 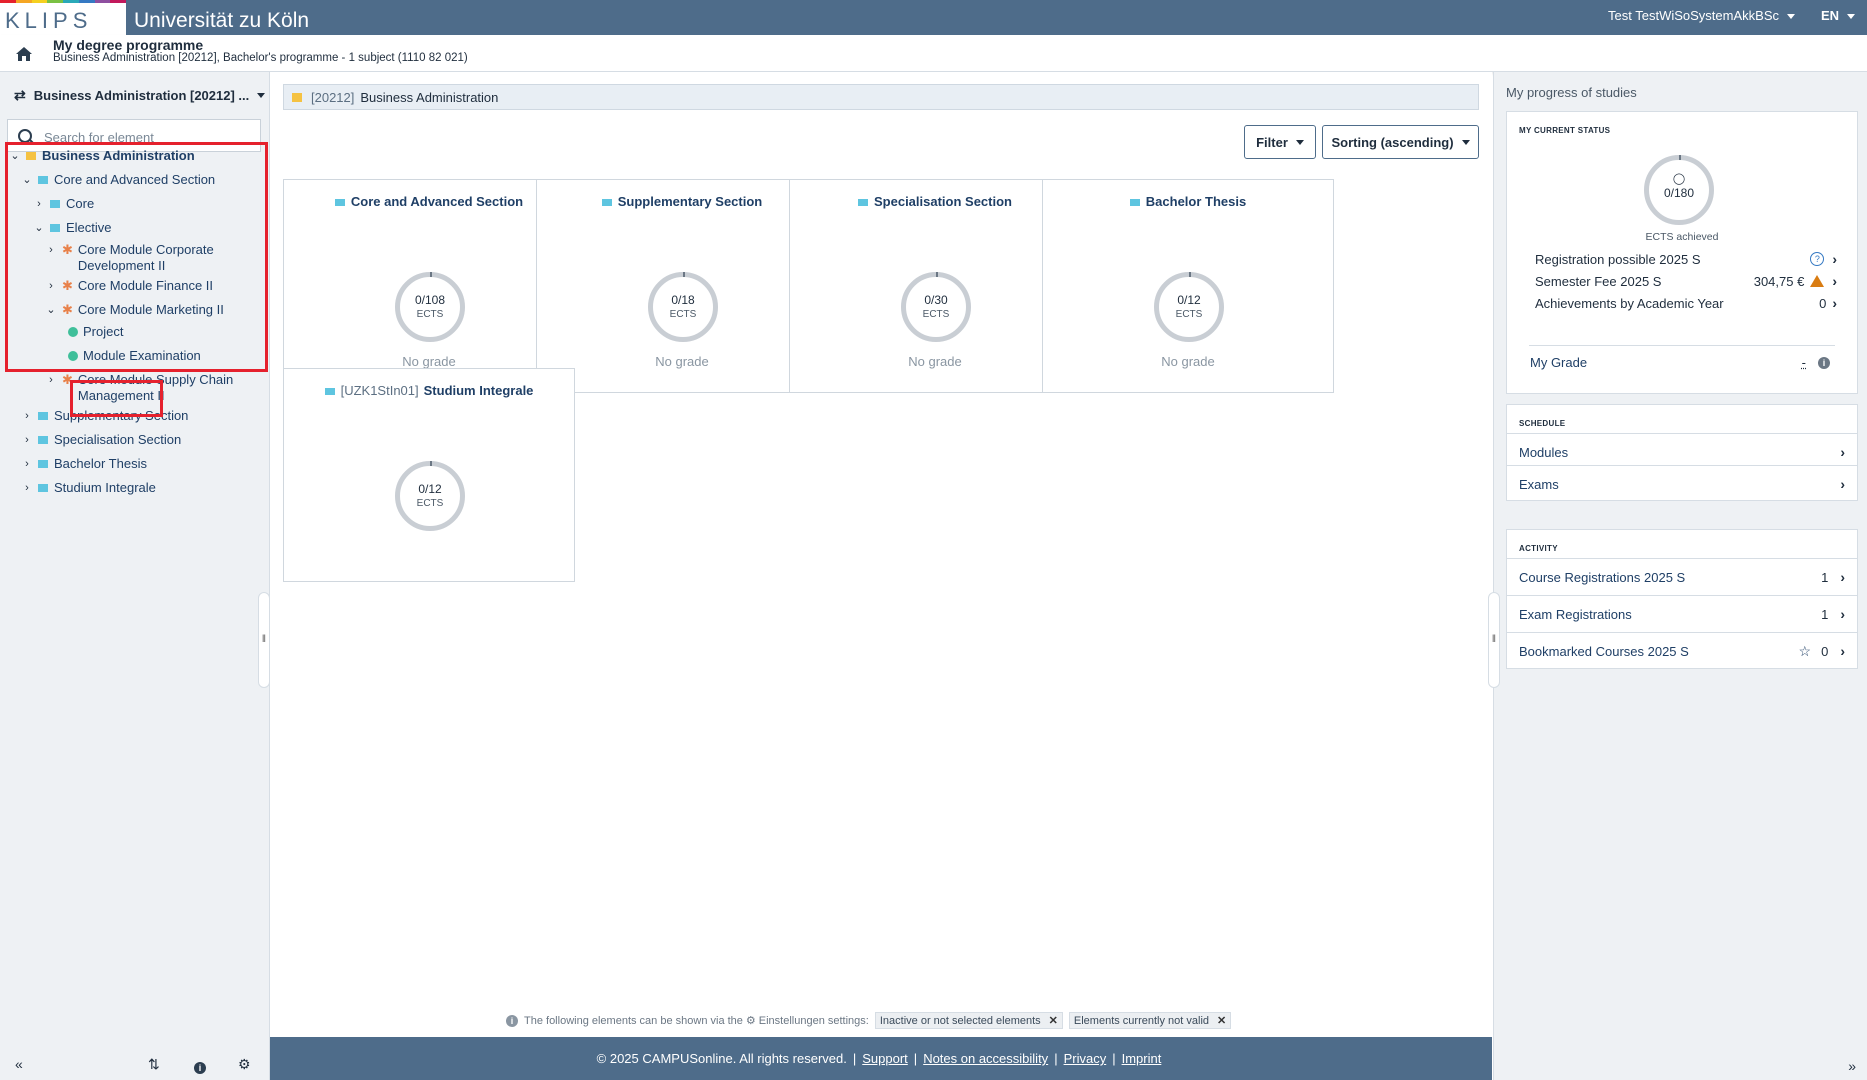 What do you see at coordinates (1701, 15) in the screenshot?
I see `user-menu: Test TestWiSoSystemAkkBSc` at bounding box center [1701, 15].